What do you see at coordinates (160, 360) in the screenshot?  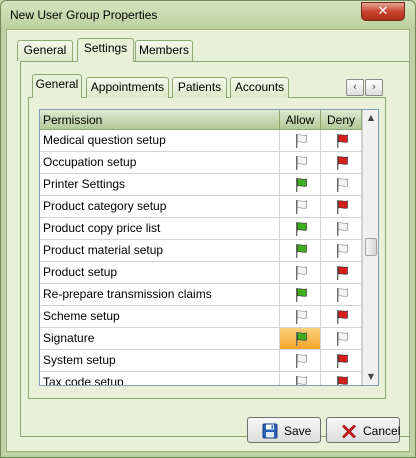 I see `permission-name: System setup` at bounding box center [160, 360].